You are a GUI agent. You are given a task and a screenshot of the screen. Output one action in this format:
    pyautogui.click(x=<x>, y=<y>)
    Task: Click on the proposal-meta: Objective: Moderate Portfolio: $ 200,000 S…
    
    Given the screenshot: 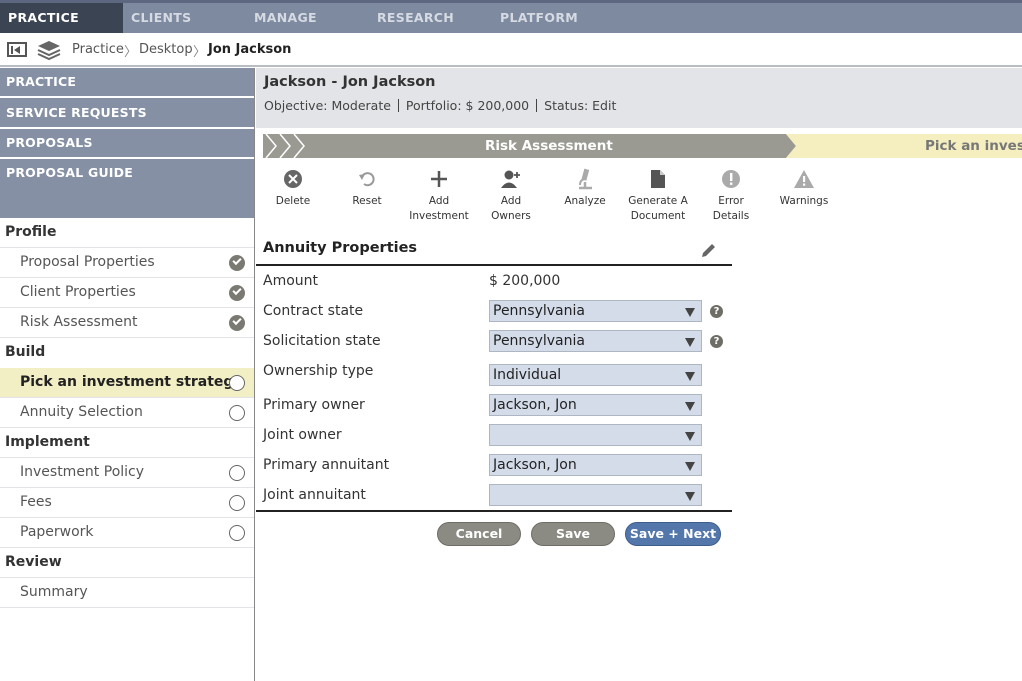 What is the action you would take?
    pyautogui.click(x=440, y=105)
    